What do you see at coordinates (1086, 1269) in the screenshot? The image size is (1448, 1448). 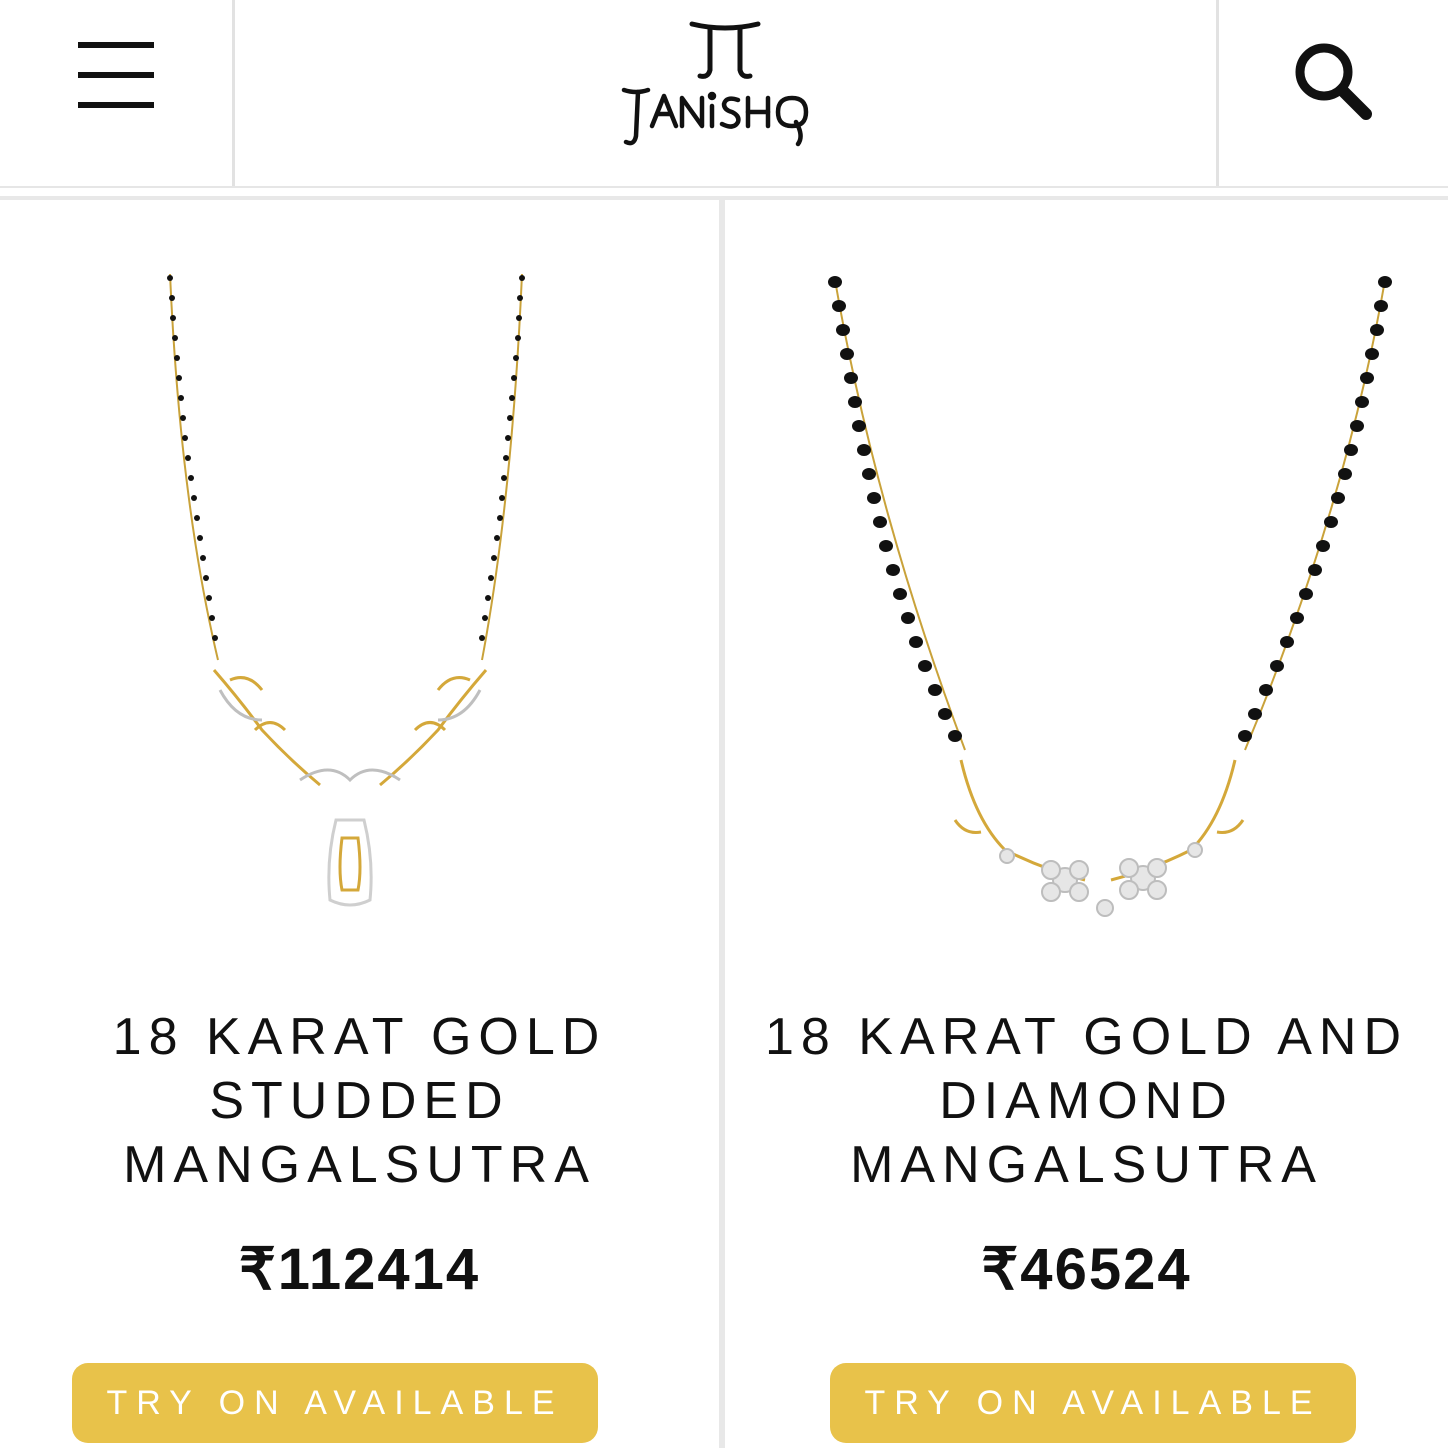 I see `product-price: ₹46524` at bounding box center [1086, 1269].